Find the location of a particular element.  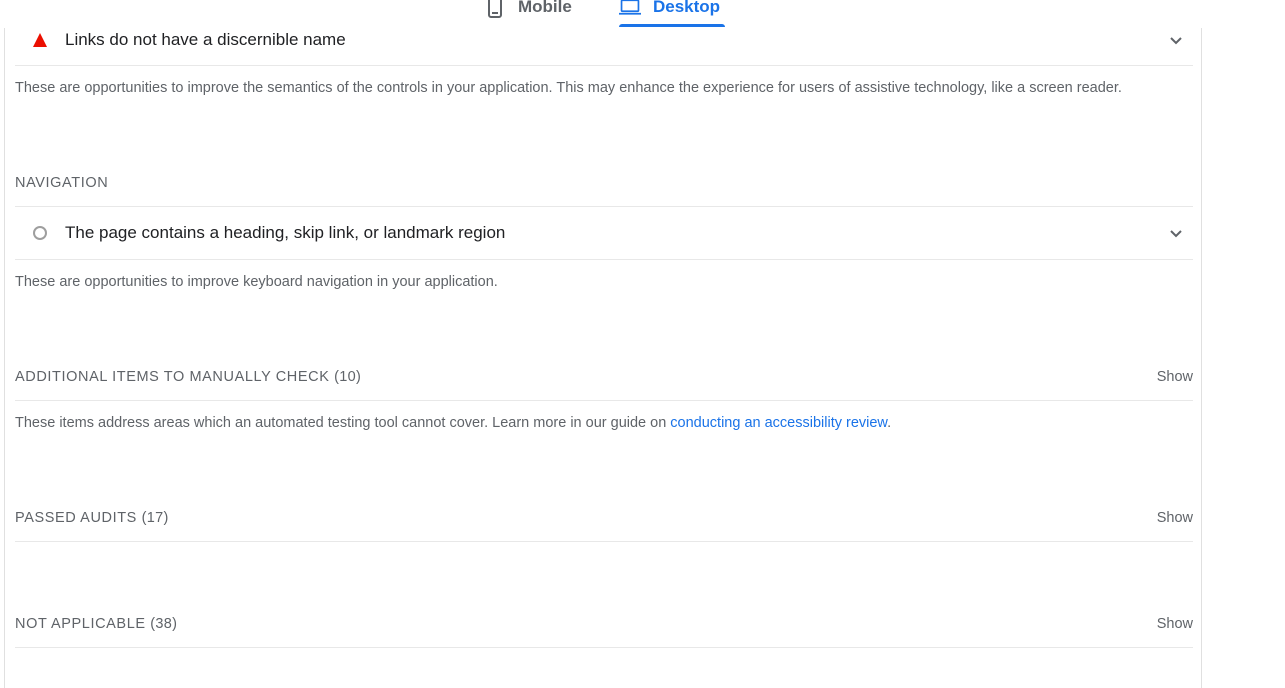

group-count: (17) is located at coordinates (155, 518).